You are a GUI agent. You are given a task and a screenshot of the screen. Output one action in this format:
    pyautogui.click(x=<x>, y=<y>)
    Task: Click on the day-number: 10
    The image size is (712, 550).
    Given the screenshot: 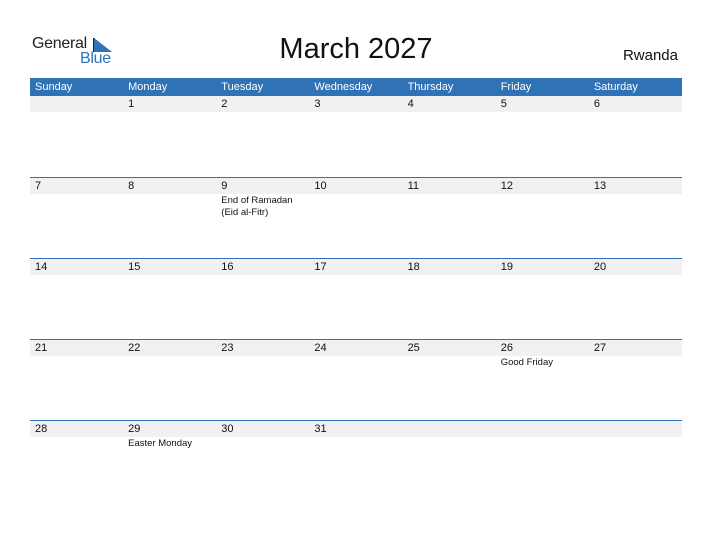 What is the action you would take?
    pyautogui.click(x=320, y=186)
    